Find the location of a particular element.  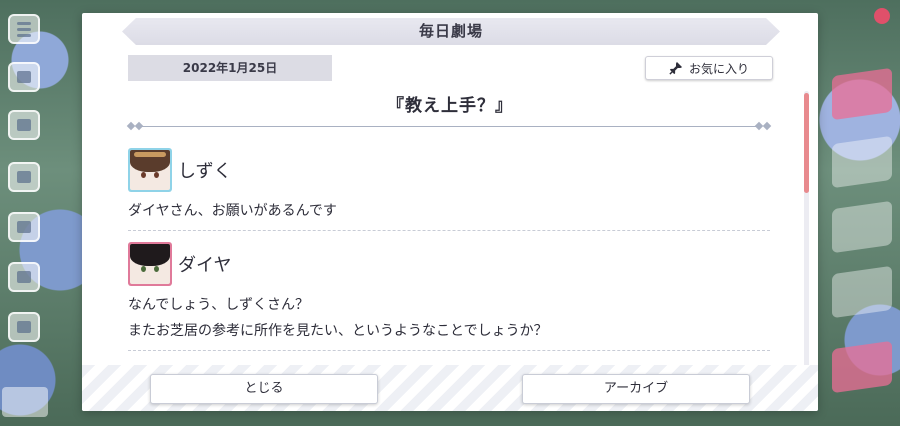

gift-box-icon is located at coordinates (24, 177).